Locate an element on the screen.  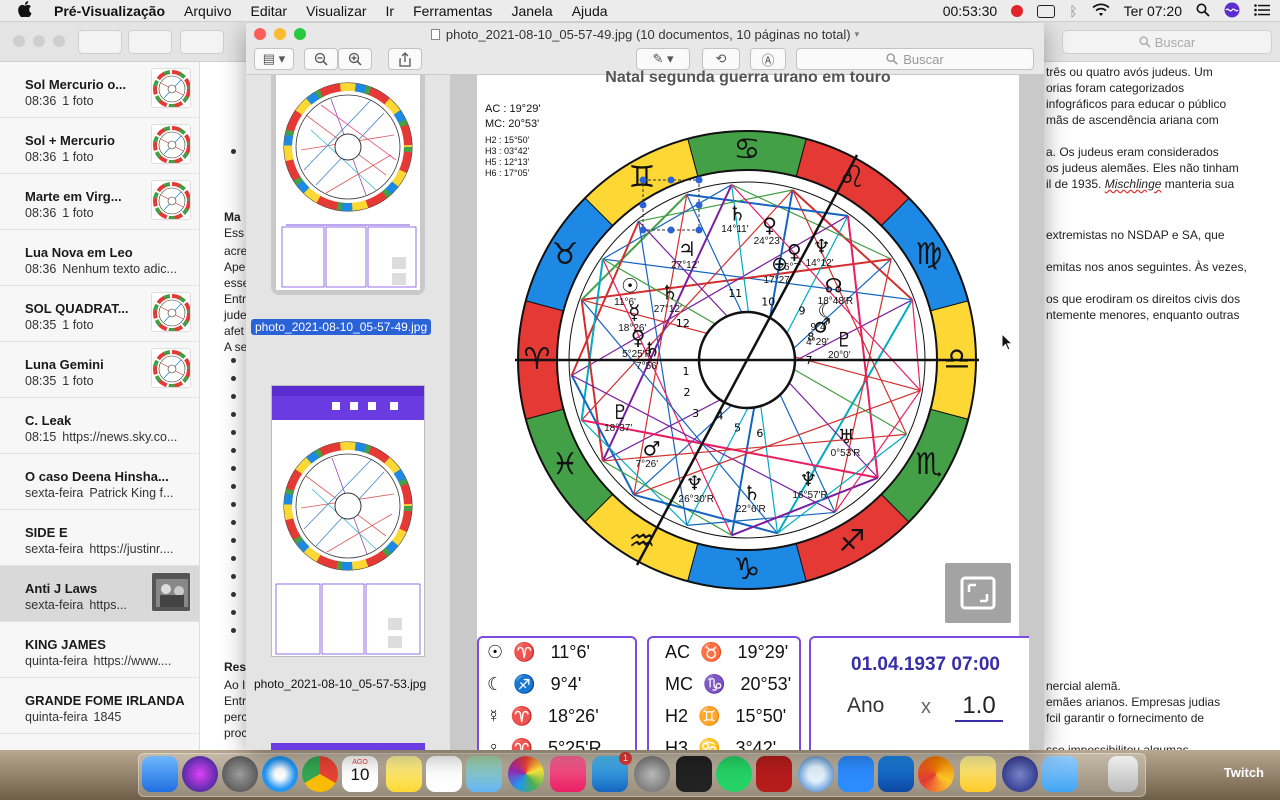
zoom-icon is located at coordinates (856, 774).